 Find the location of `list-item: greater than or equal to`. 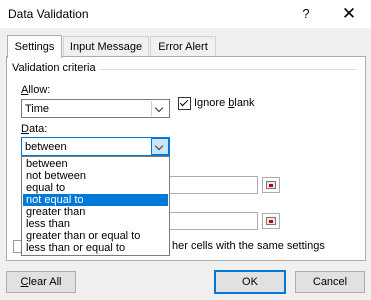

list-item: greater than or equal to is located at coordinates (95, 236).